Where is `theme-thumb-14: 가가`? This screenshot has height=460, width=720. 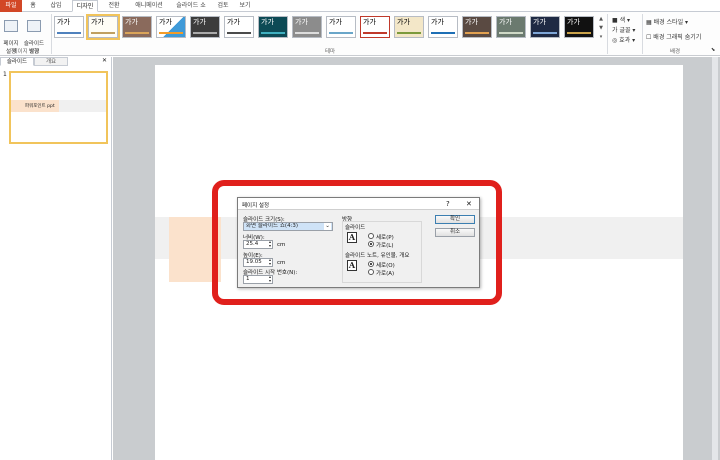
theme-thumb-14: 가가 is located at coordinates (511, 27).